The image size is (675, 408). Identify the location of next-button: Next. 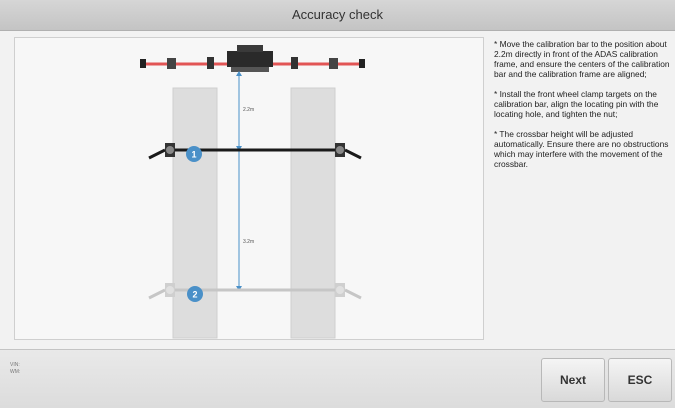
(573, 380).